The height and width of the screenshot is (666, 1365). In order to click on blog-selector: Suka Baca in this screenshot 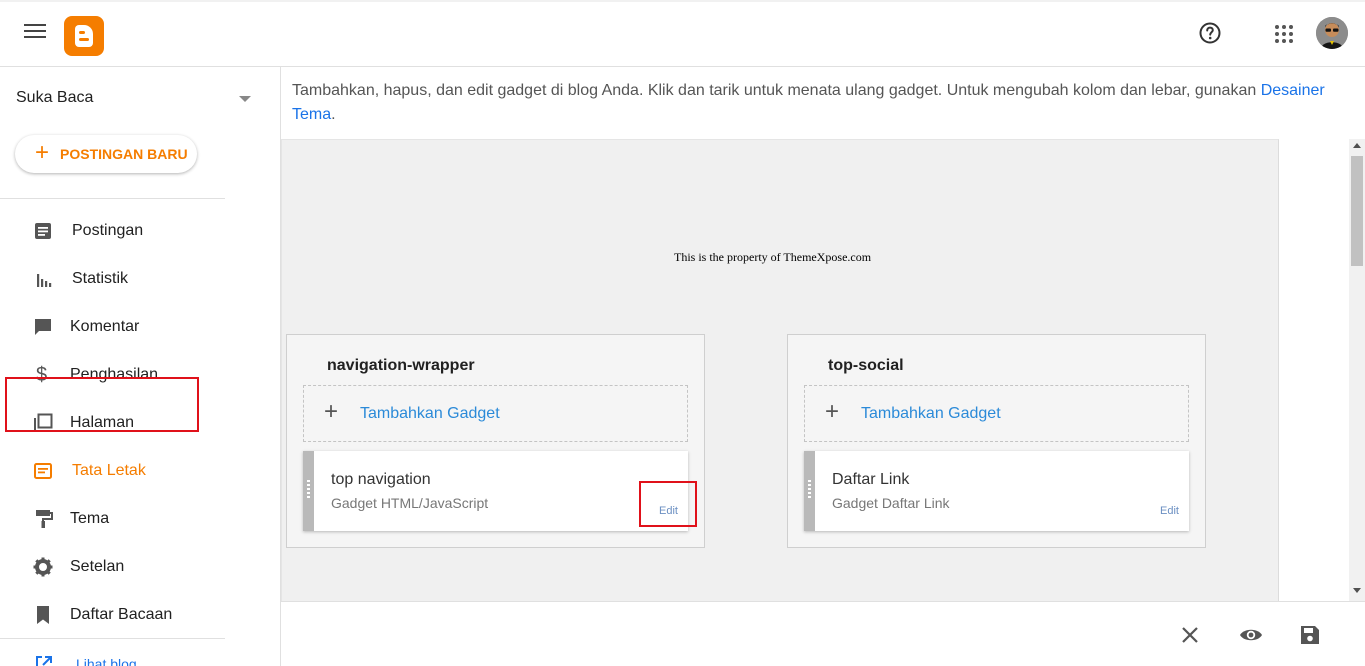, I will do `click(136, 99)`.